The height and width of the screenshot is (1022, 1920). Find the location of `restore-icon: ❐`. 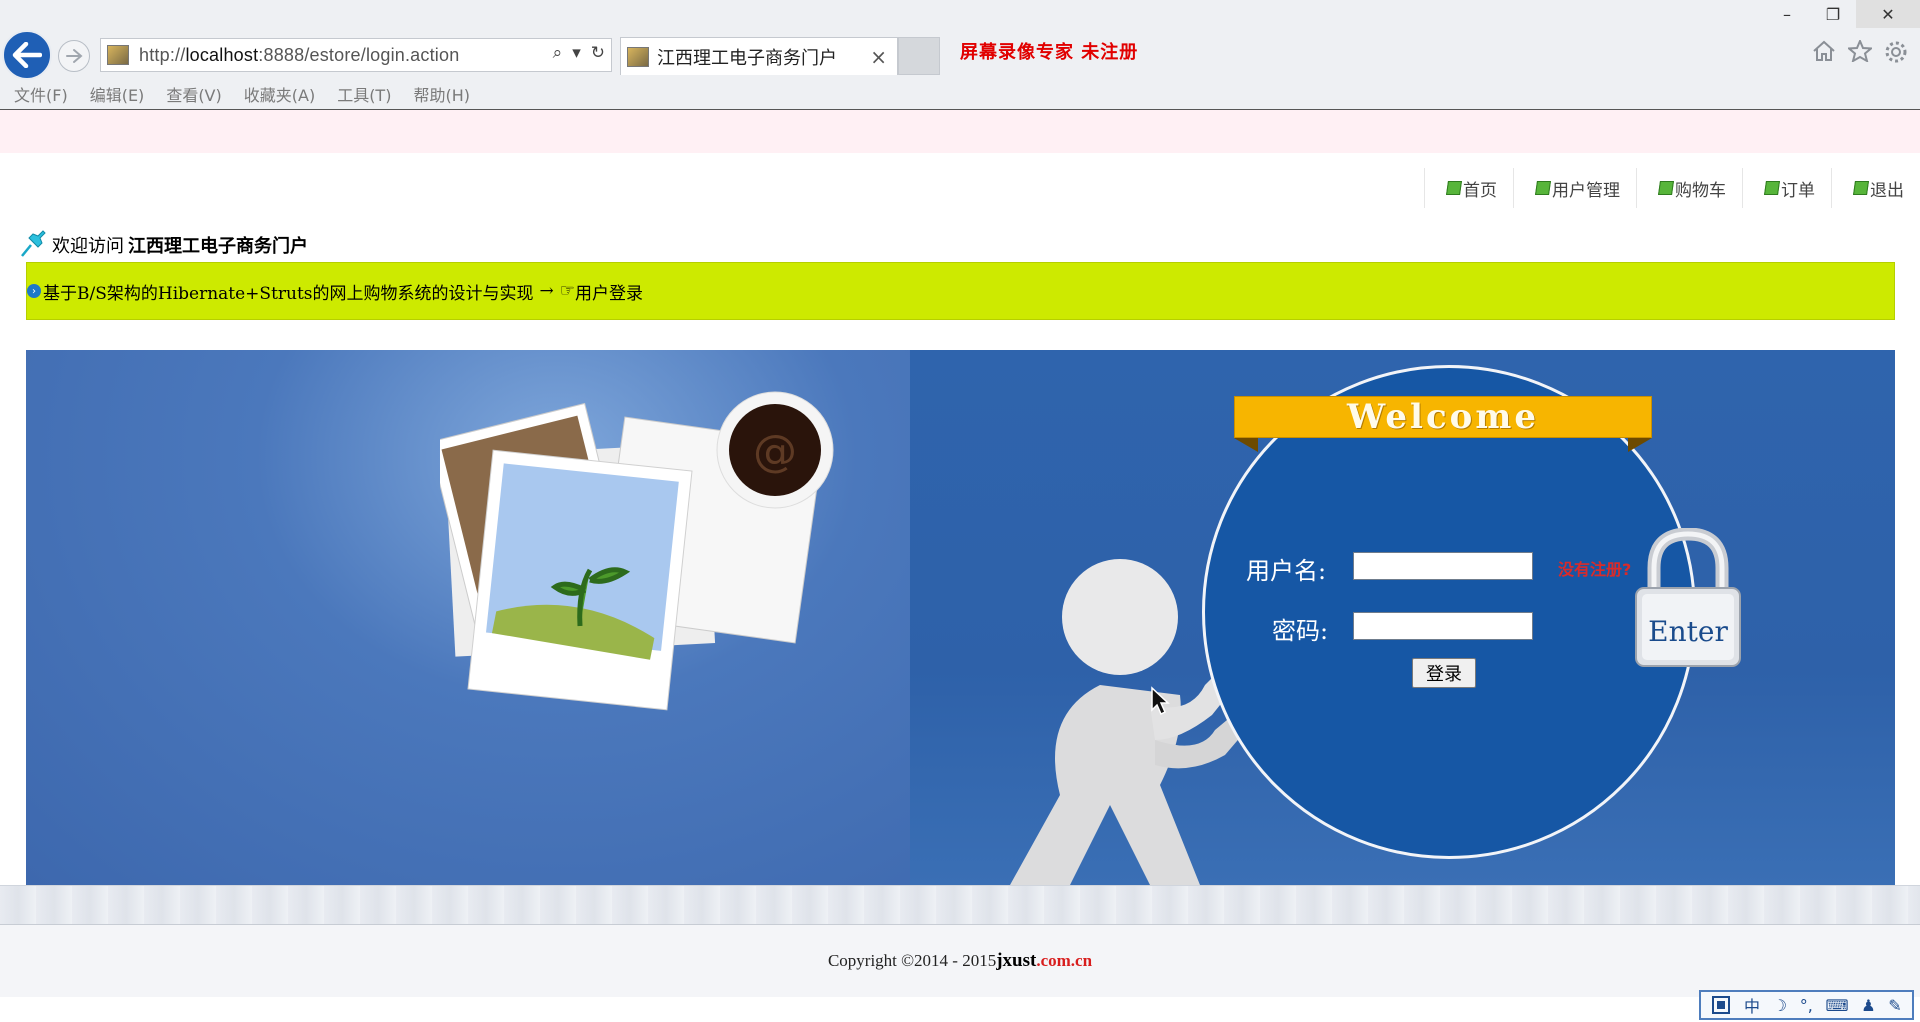

restore-icon: ❐ is located at coordinates (1833, 14).